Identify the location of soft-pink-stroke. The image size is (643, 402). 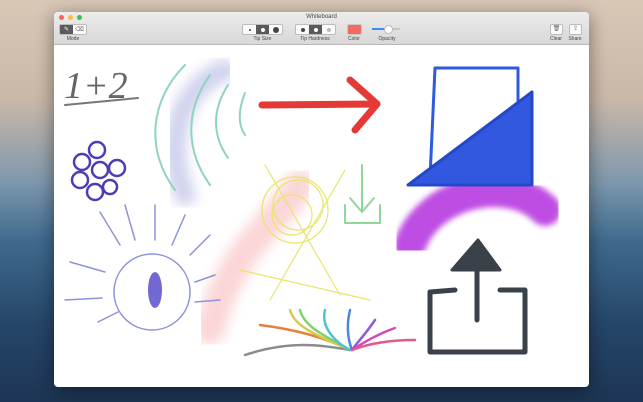
(255, 257).